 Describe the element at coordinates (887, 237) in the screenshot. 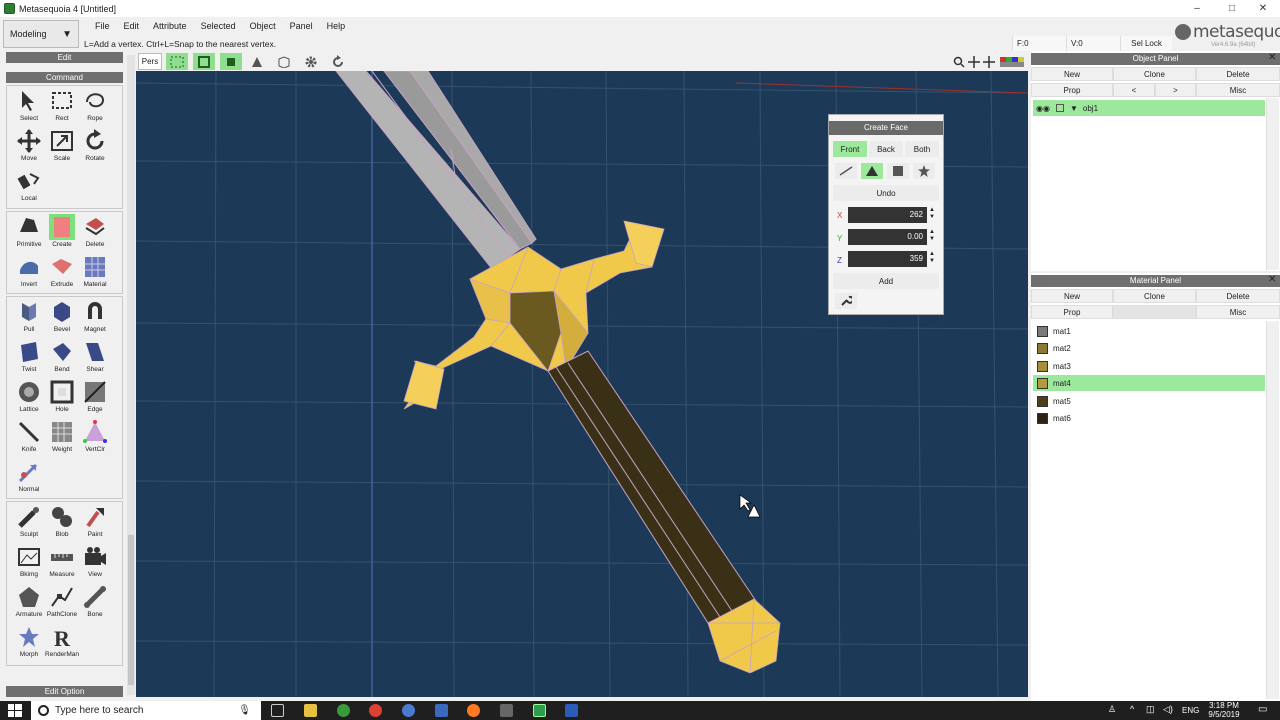

I see `y-field: 0.00` at that location.